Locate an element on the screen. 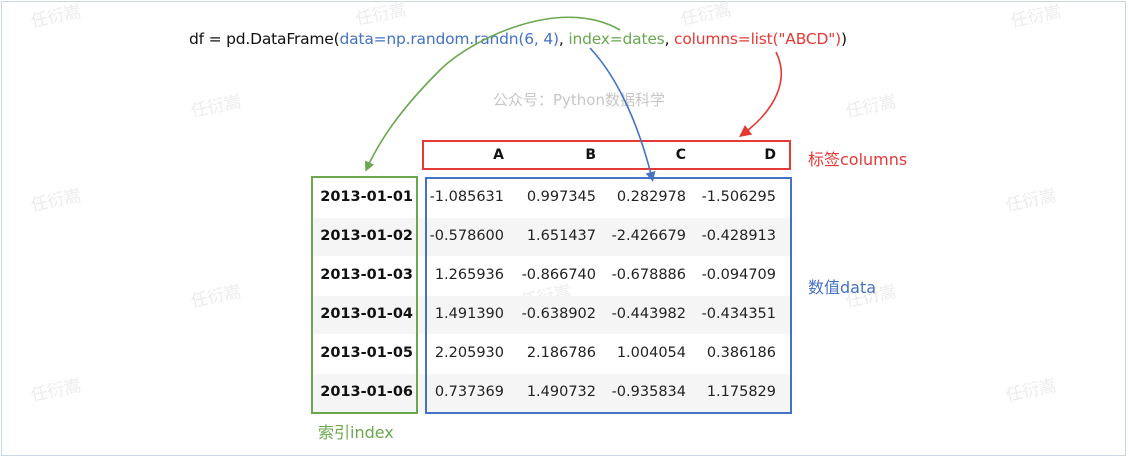 Image resolution: width=1129 pixels, height=459 pixels. connector-arrows is located at coordinates (573, 99).